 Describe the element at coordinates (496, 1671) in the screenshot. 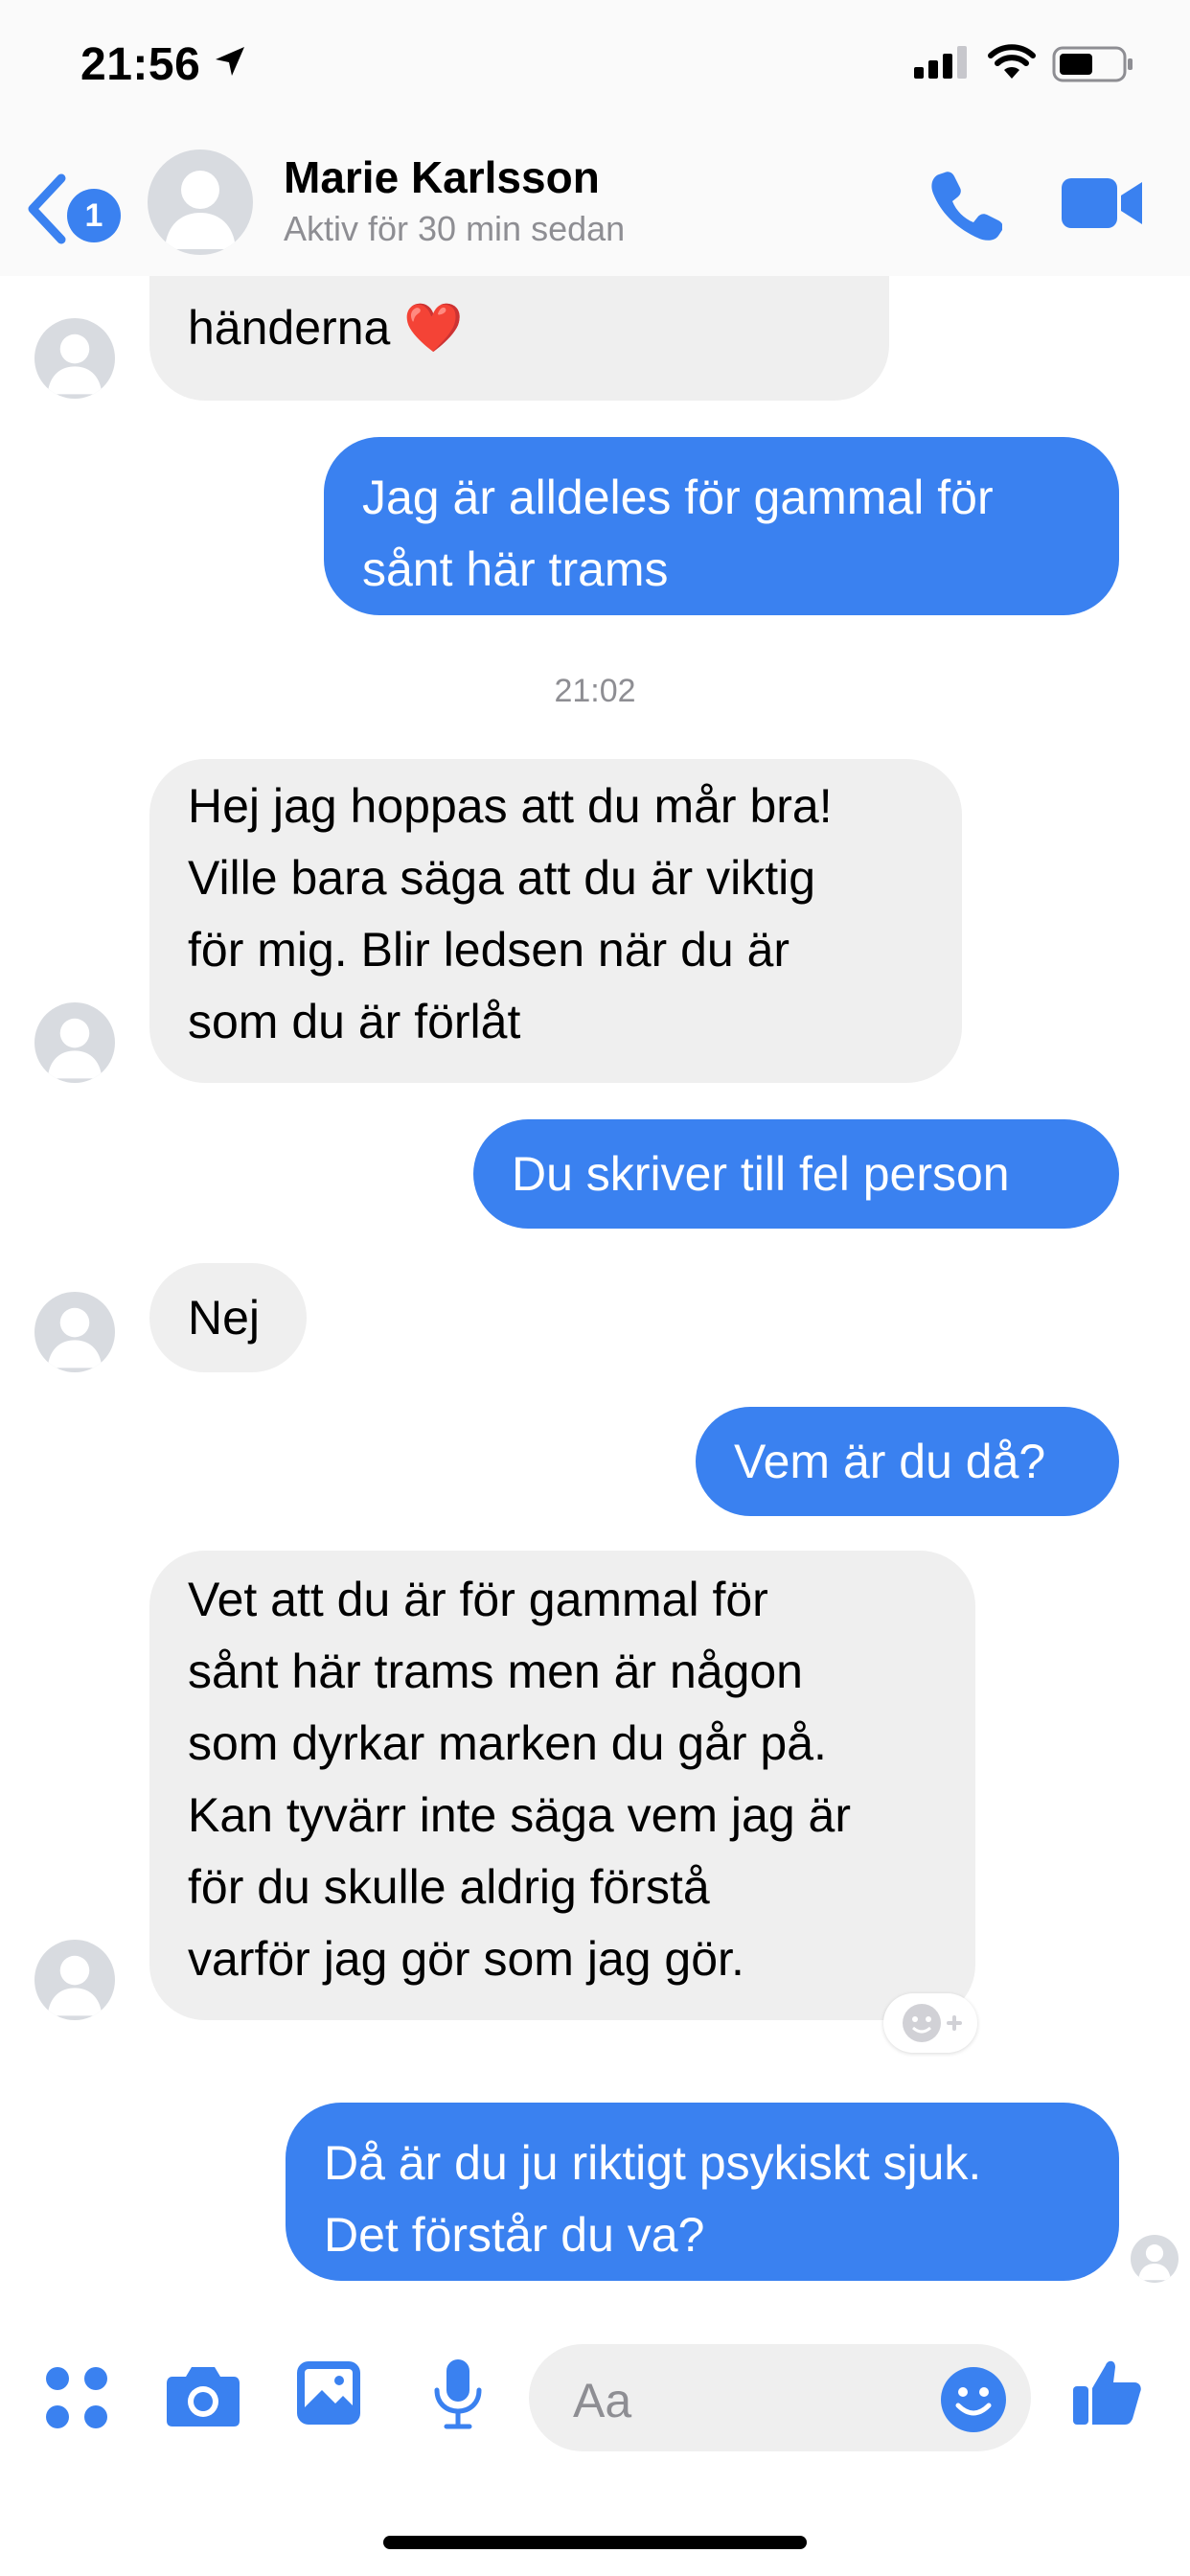

I see `message-line: sånt här trams men är någon` at that location.